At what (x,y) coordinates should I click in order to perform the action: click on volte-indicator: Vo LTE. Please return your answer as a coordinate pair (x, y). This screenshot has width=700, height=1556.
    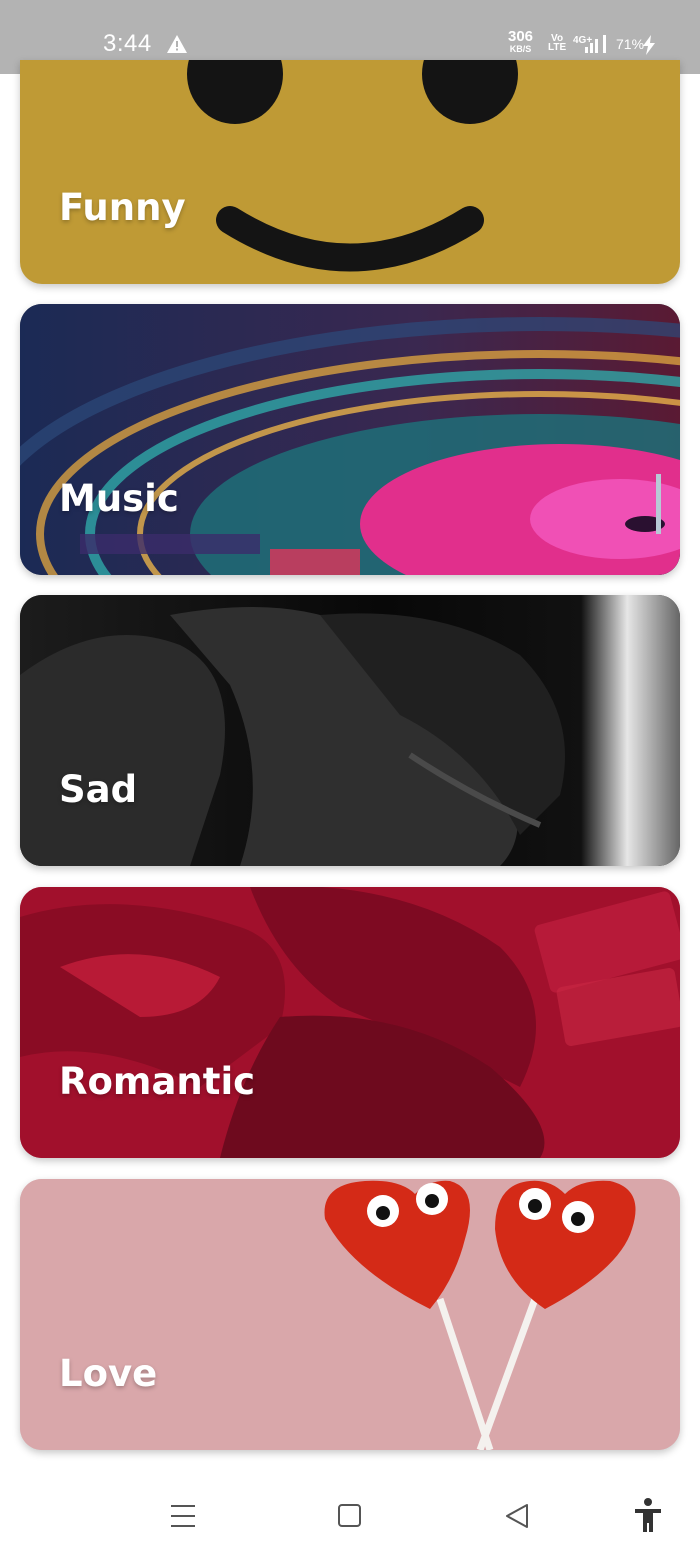
    Looking at the image, I should click on (557, 43).